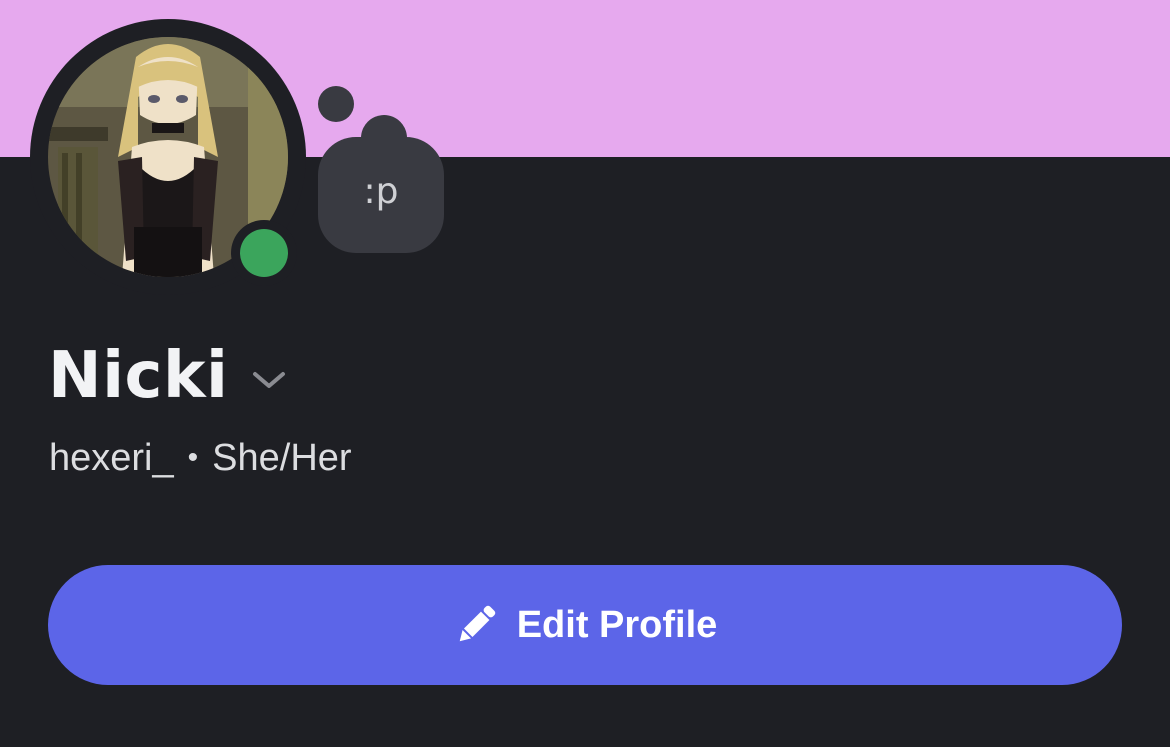 The width and height of the screenshot is (1170, 747). Describe the element at coordinates (269, 380) in the screenshot. I see `chevron-down-icon` at that location.